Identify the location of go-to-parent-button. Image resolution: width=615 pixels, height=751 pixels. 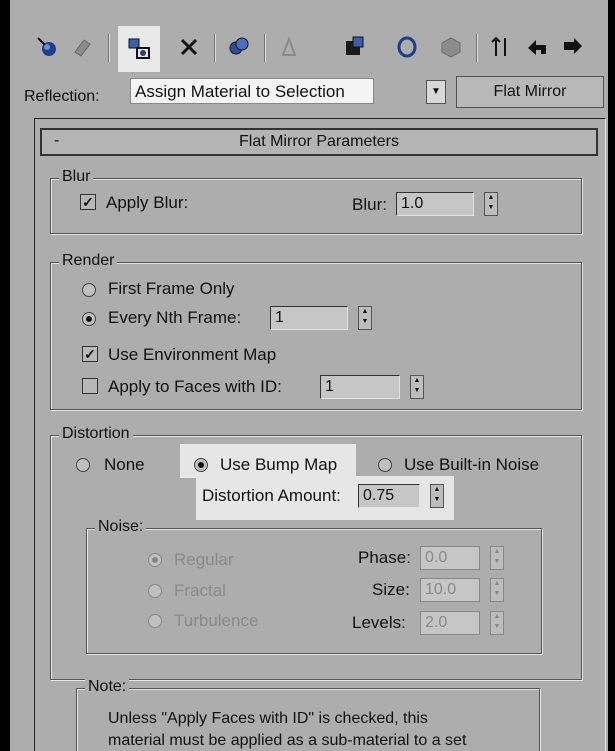
(501, 47).